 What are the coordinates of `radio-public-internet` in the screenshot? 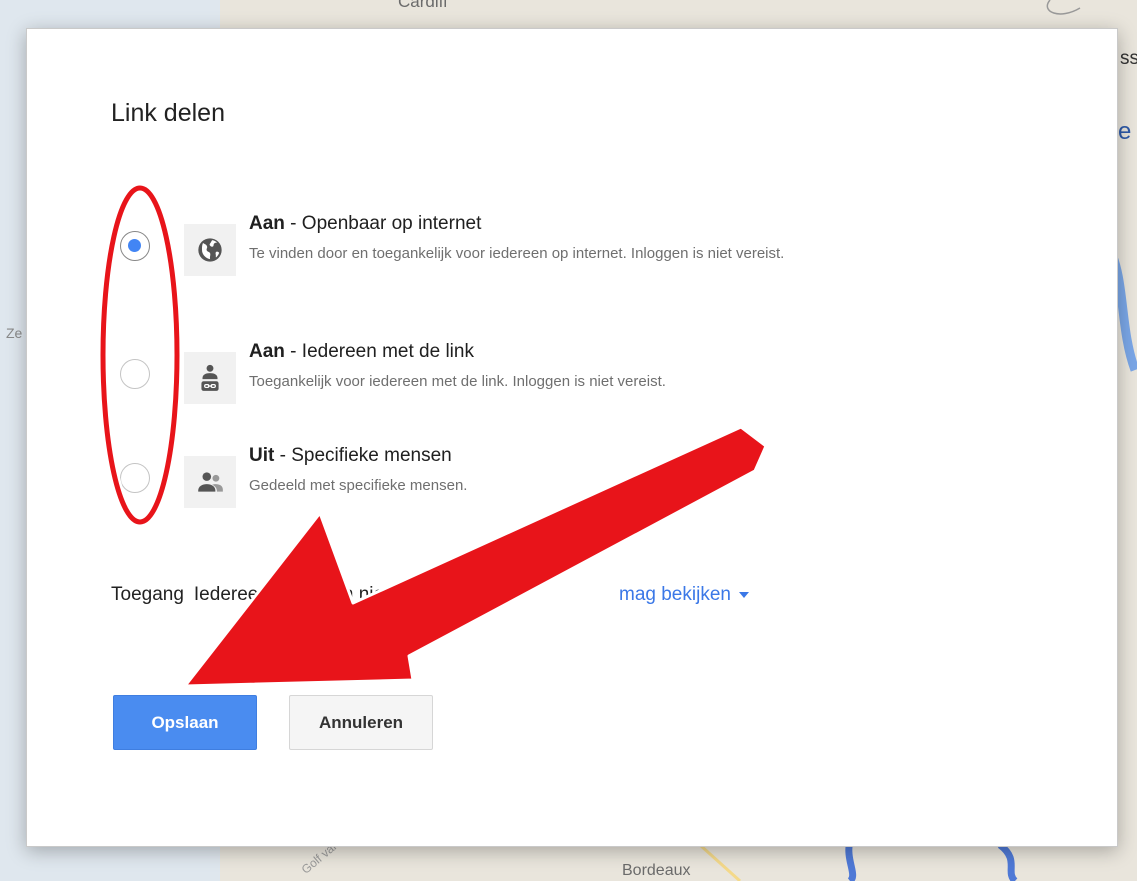 It's located at (135, 246).